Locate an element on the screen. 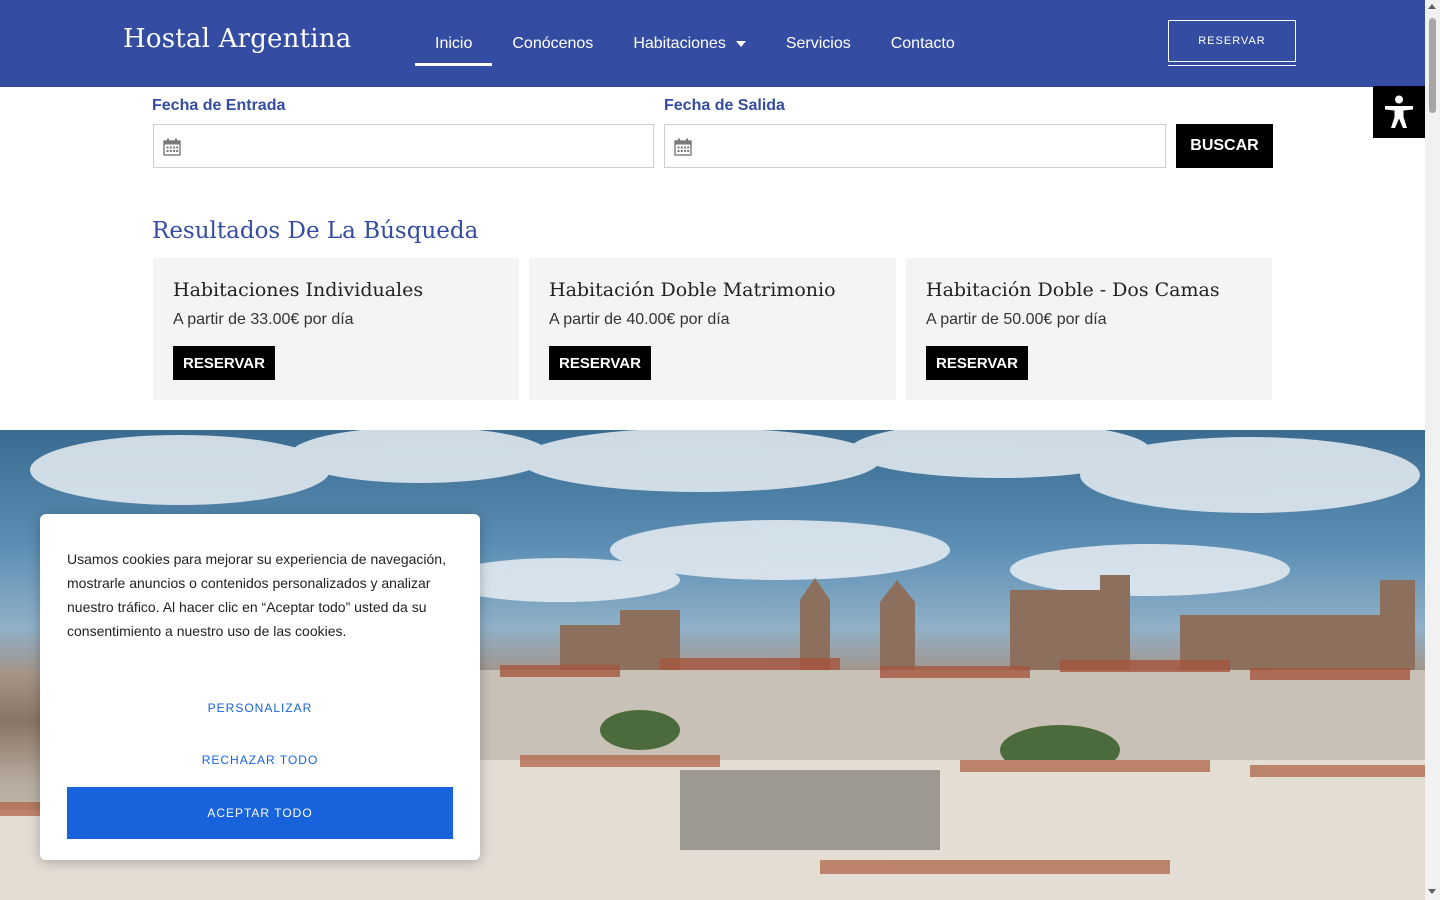 This screenshot has width=1440, height=900. nav-item-habitaciones: Habitaciones is located at coordinates (689, 43).